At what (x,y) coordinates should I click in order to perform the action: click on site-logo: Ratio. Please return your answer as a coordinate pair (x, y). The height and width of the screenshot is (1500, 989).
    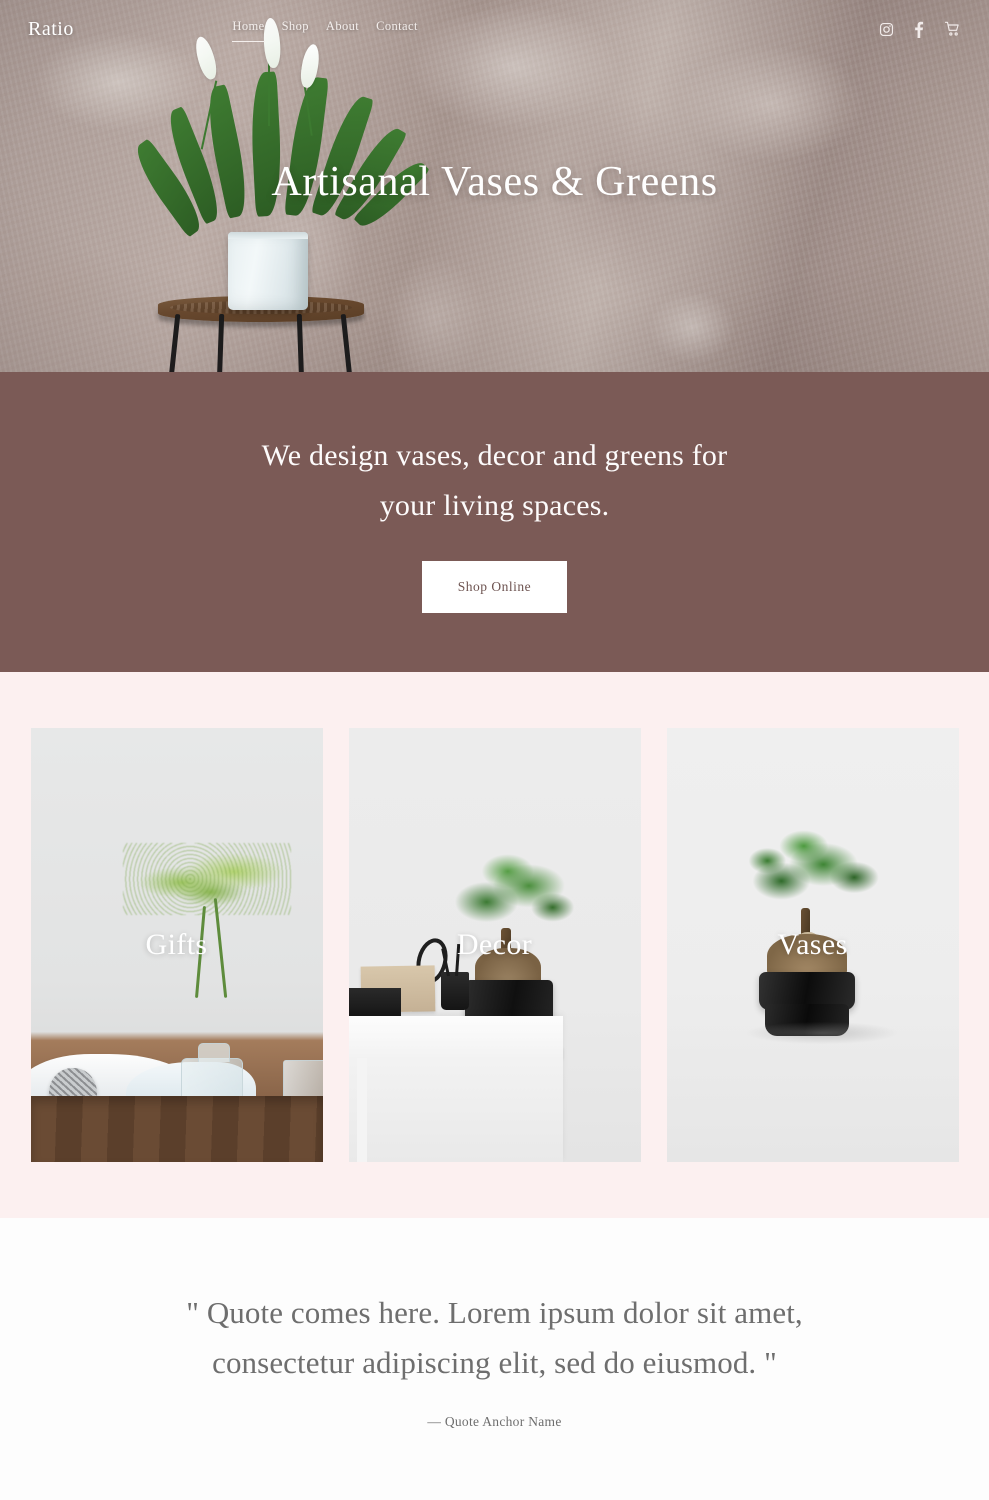
    Looking at the image, I should click on (51, 29).